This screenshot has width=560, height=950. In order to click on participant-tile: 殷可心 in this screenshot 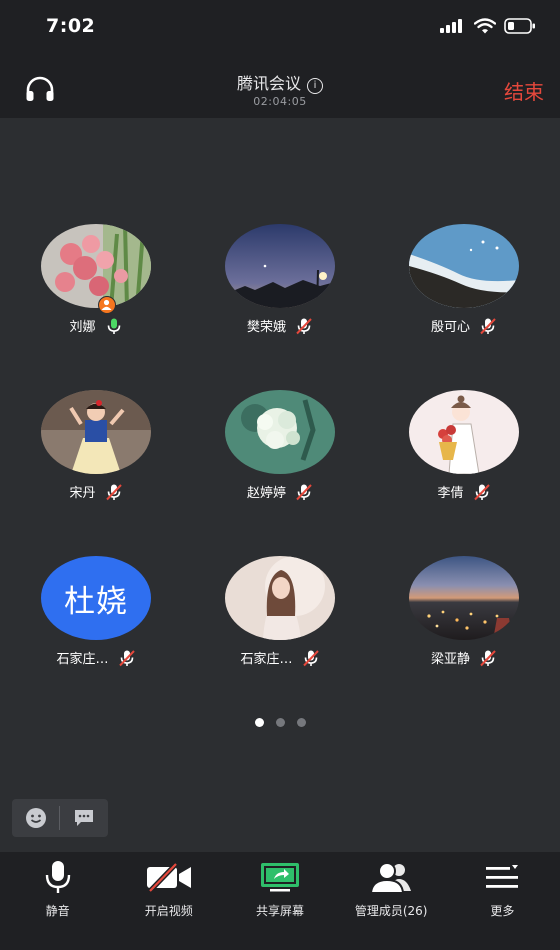, I will do `click(464, 289)`.